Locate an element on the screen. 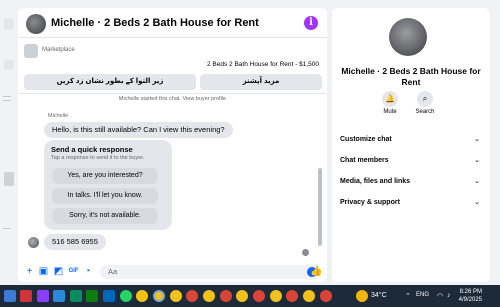  chat-title: Michelle · 2 Beds 2 Bath House for Rent is located at coordinates (155, 23).